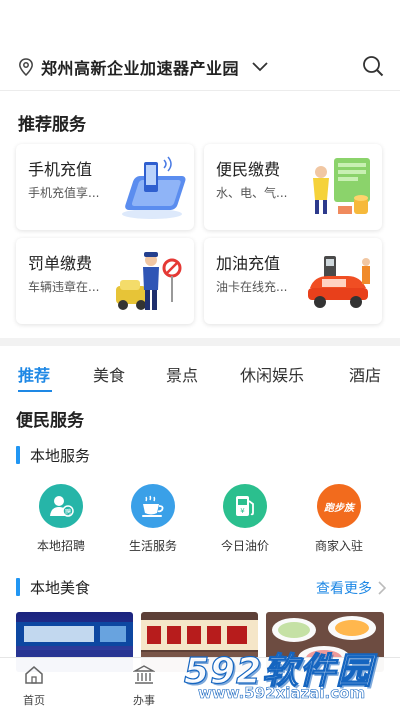  What do you see at coordinates (341, 186) in the screenshot?
I see `utility-payment-icon` at bounding box center [341, 186].